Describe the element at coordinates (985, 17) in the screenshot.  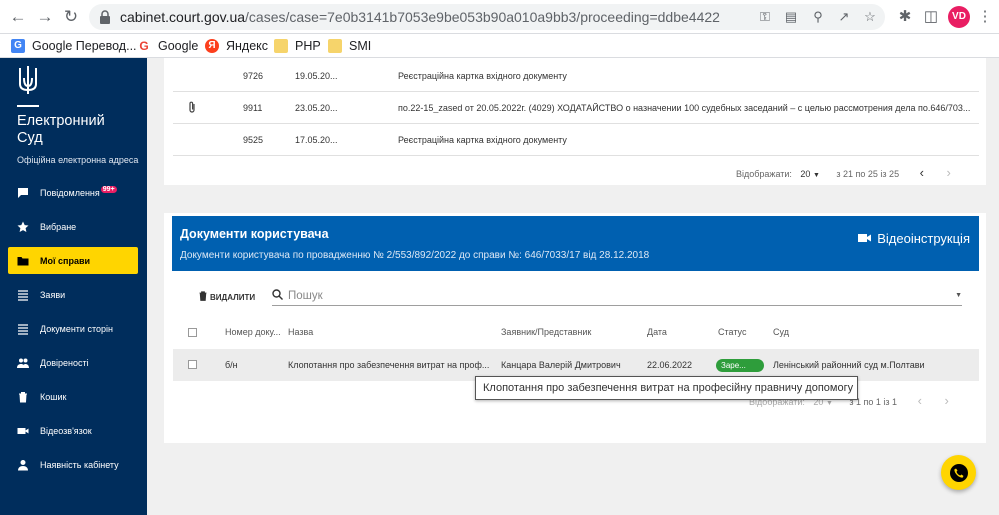
I see `menu-dots-icon: ⋮` at that location.